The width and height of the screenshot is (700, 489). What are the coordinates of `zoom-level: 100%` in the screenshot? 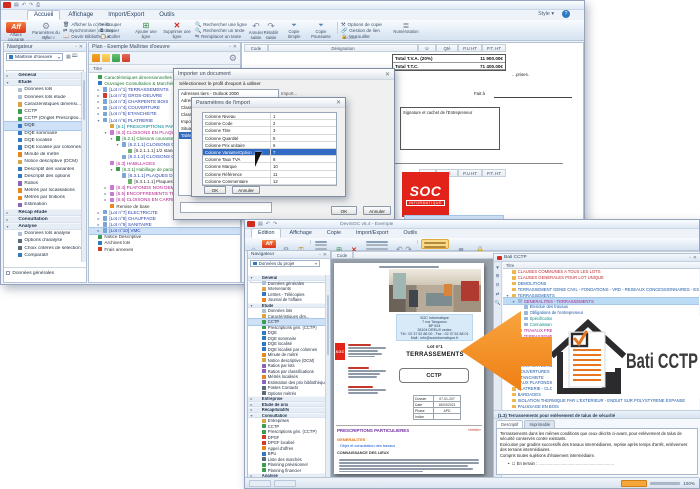 It's located at (689, 483).